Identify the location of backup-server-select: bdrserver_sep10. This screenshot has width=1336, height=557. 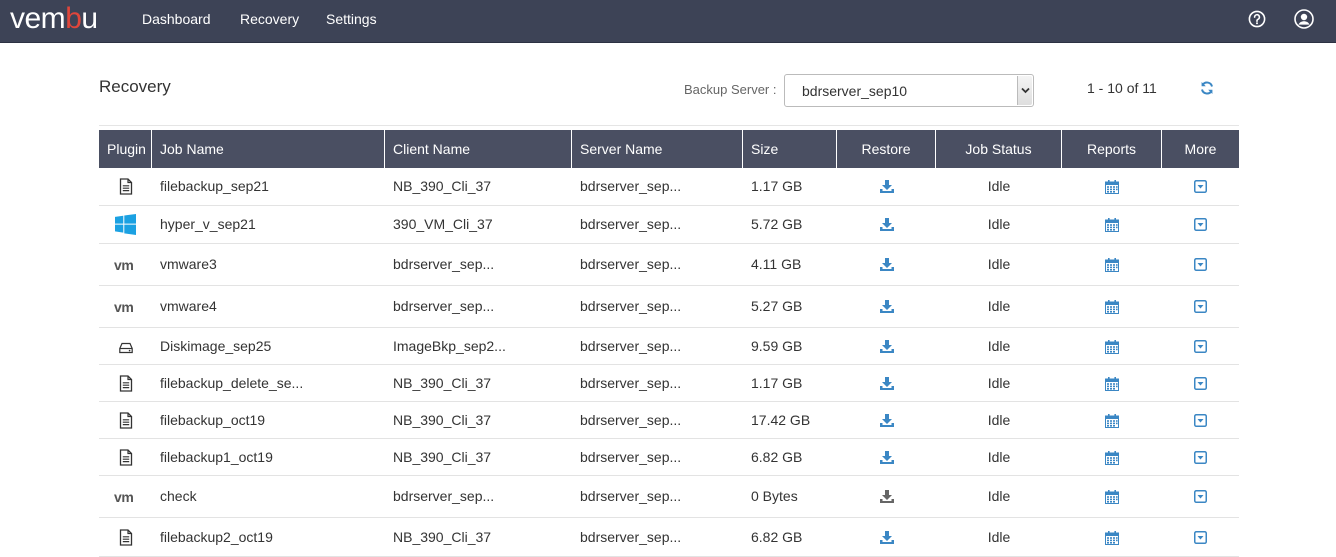
(909, 90).